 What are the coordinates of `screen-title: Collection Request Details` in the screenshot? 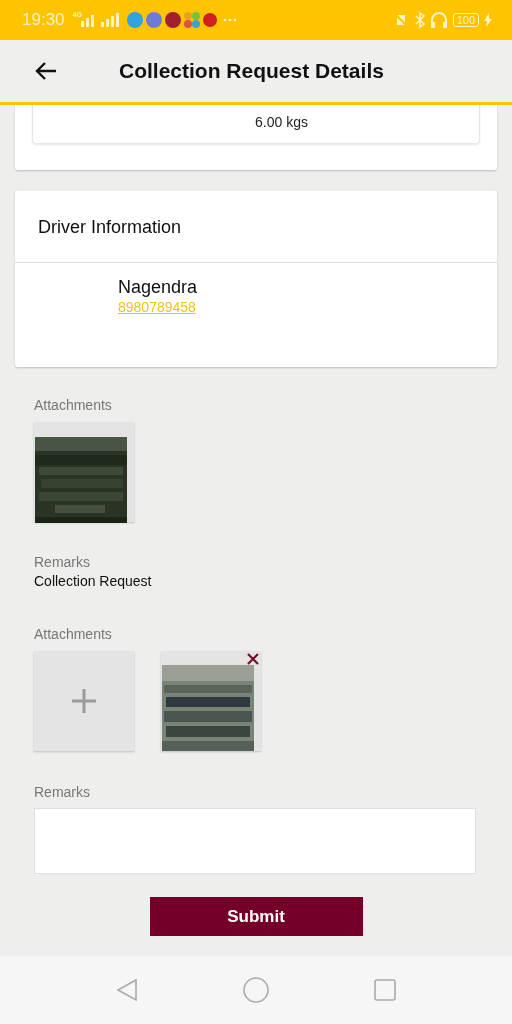 It's located at (251, 71).